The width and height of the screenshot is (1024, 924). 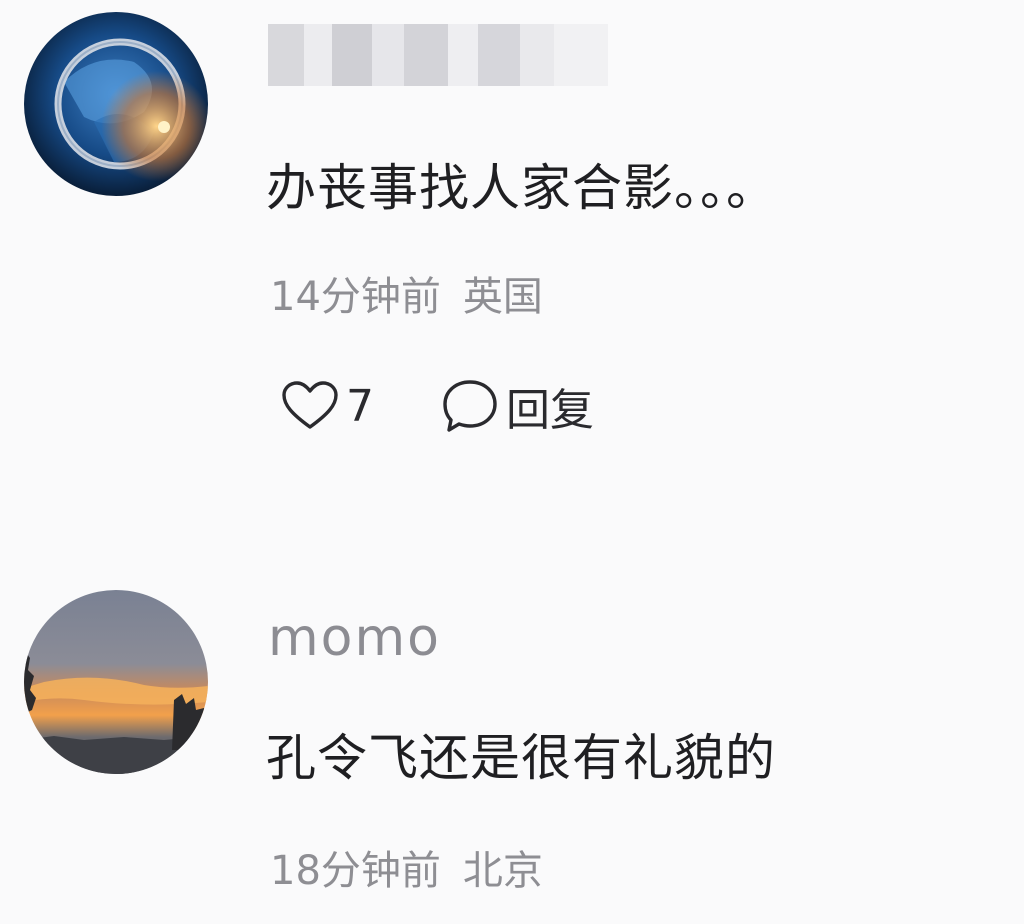 What do you see at coordinates (550, 410) in the screenshot?
I see `reply-label: 回复` at bounding box center [550, 410].